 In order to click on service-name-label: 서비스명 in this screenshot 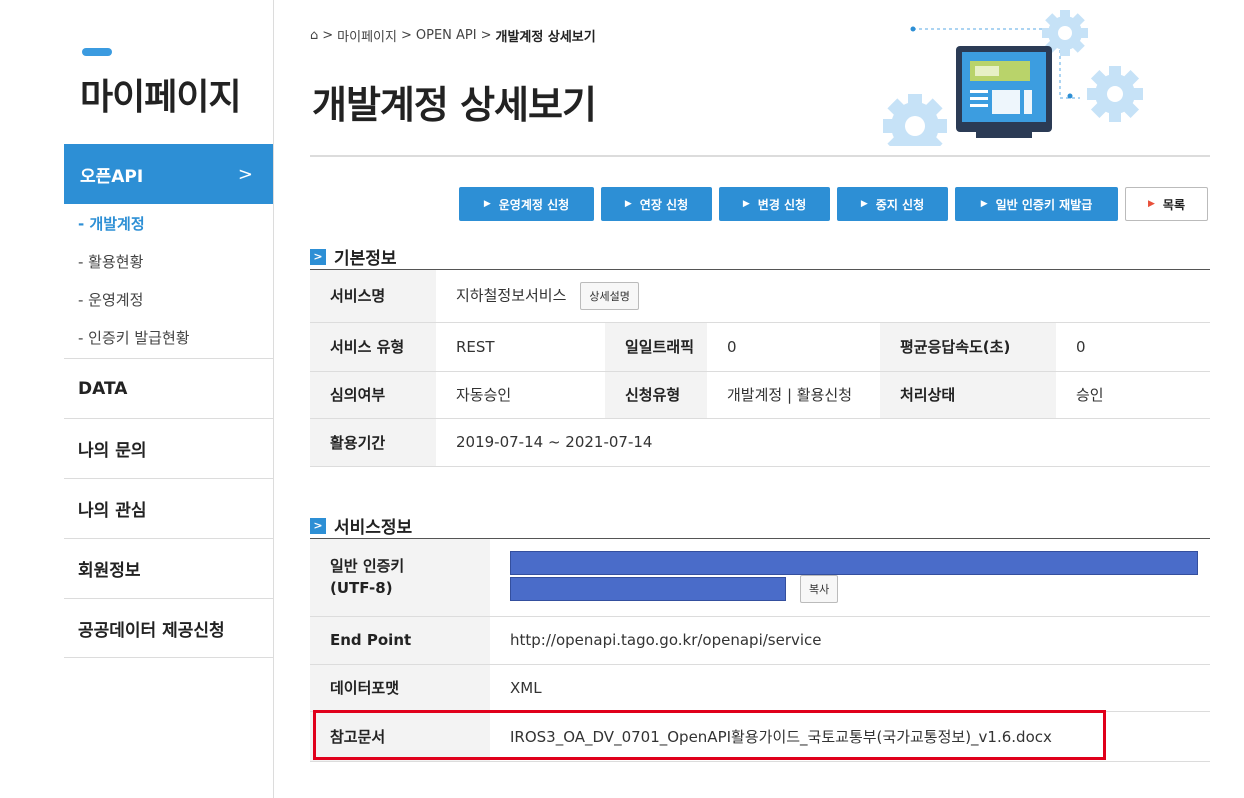, I will do `click(373, 296)`.